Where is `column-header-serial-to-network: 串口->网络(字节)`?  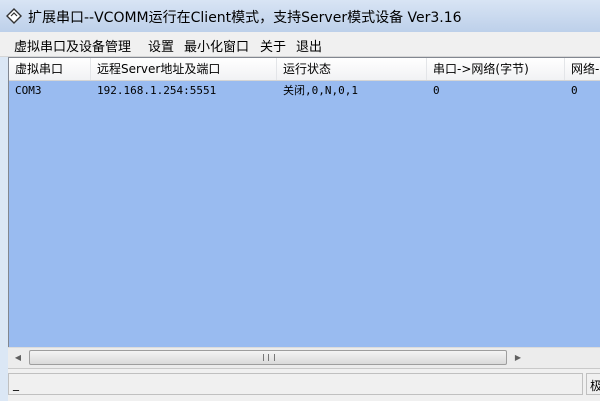
column-header-serial-to-network: 串口->网络(字节) is located at coordinates (496, 69).